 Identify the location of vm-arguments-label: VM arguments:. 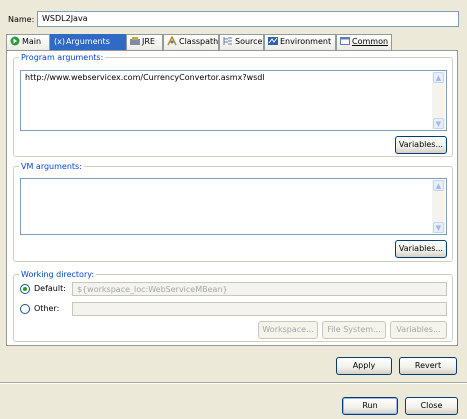
(51, 167).